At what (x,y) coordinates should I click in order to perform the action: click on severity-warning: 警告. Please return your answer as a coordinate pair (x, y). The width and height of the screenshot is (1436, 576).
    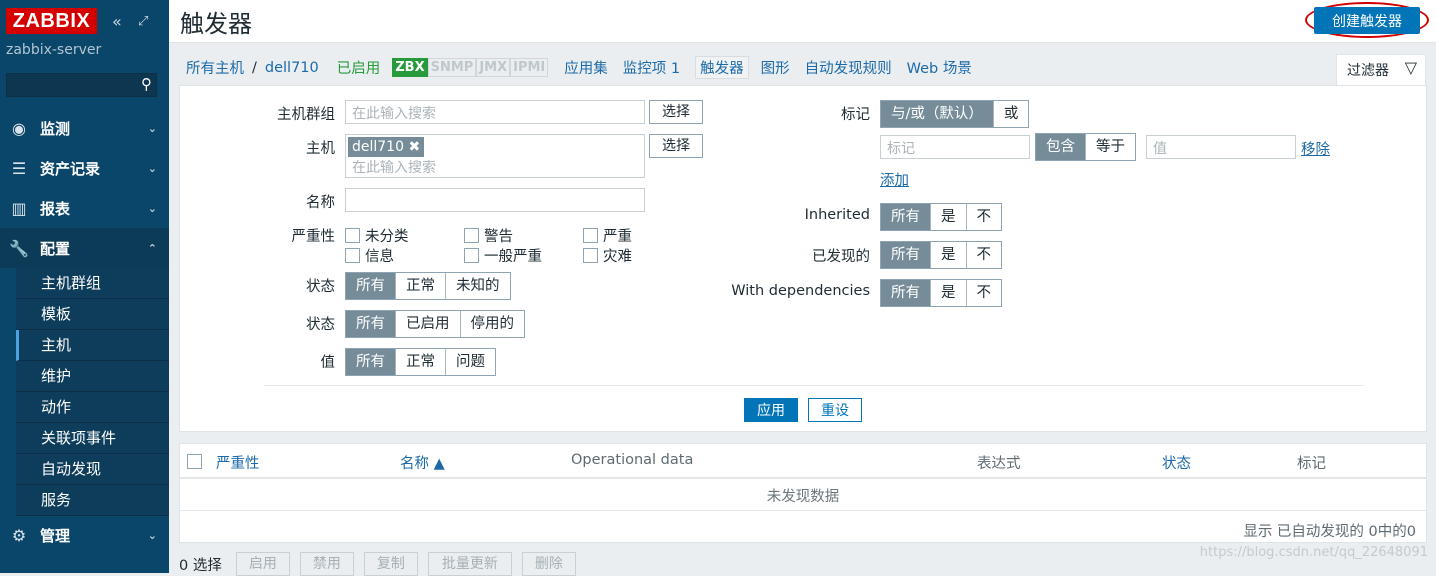
    Looking at the image, I should click on (488, 235).